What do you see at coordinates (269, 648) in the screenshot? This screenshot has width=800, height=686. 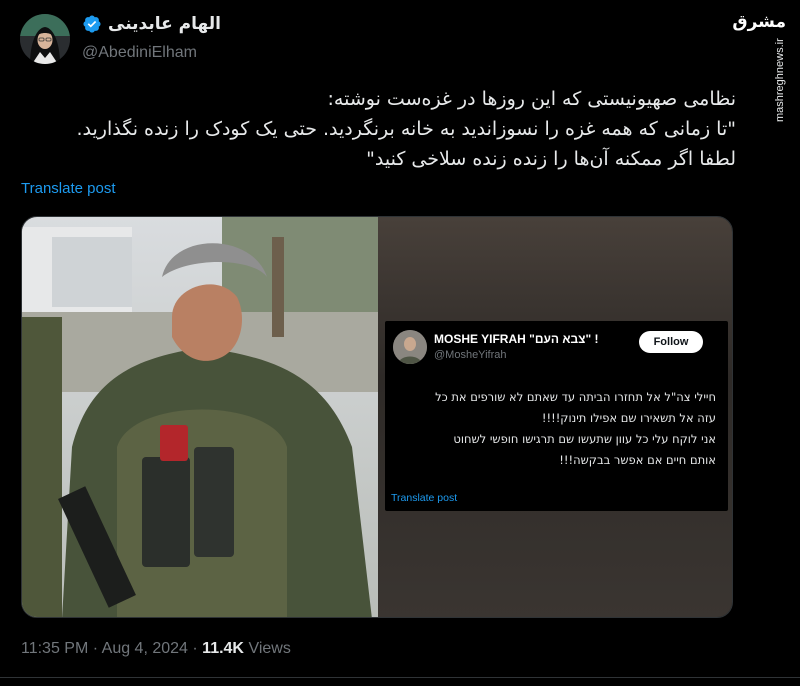 I see `views-label: Views` at bounding box center [269, 648].